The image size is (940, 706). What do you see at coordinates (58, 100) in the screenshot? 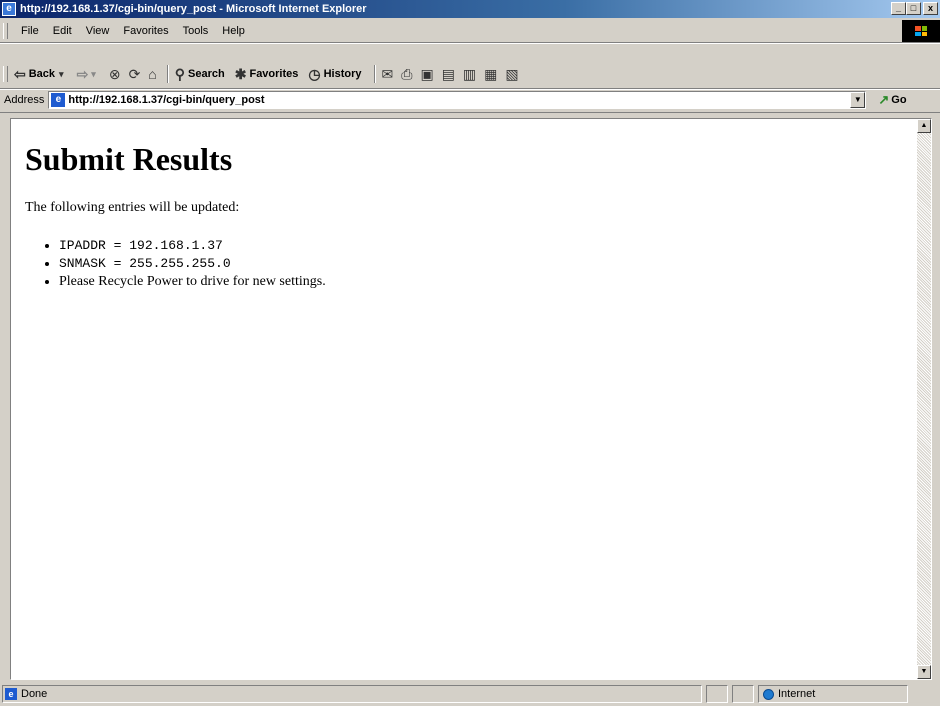
I see `page-icon: e` at bounding box center [58, 100].